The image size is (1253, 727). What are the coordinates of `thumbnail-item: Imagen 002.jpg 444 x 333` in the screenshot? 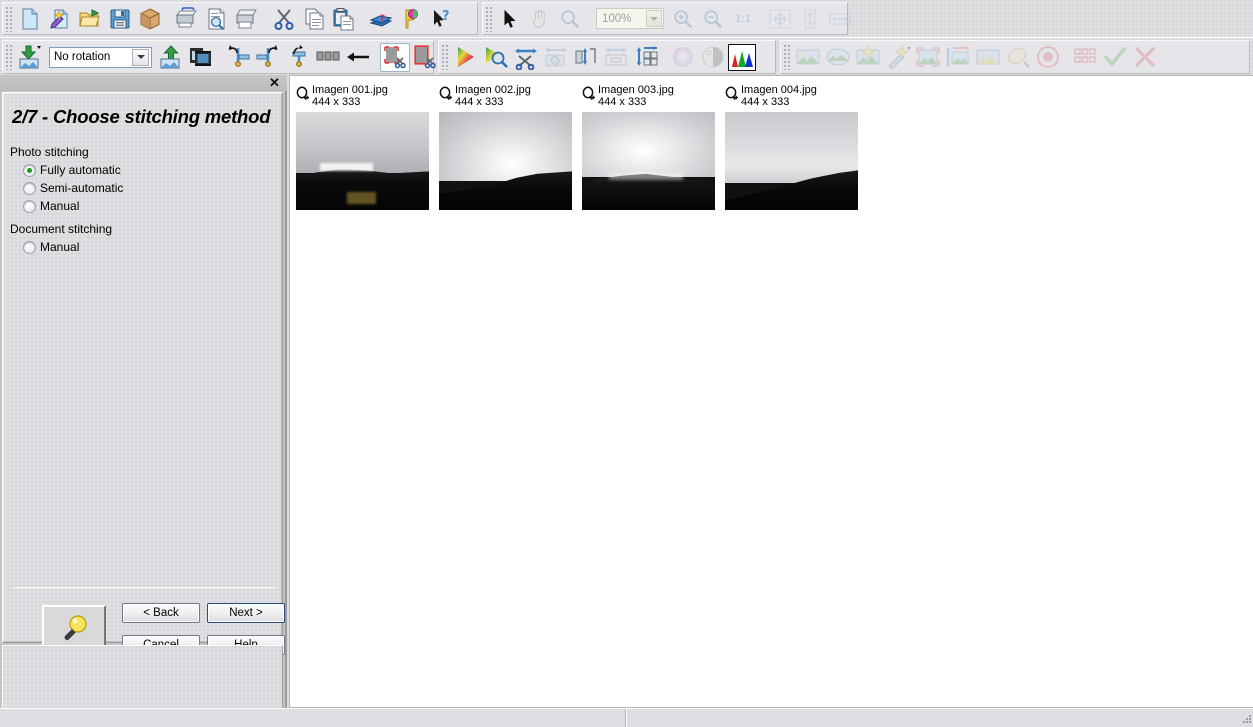 It's located at (510, 147).